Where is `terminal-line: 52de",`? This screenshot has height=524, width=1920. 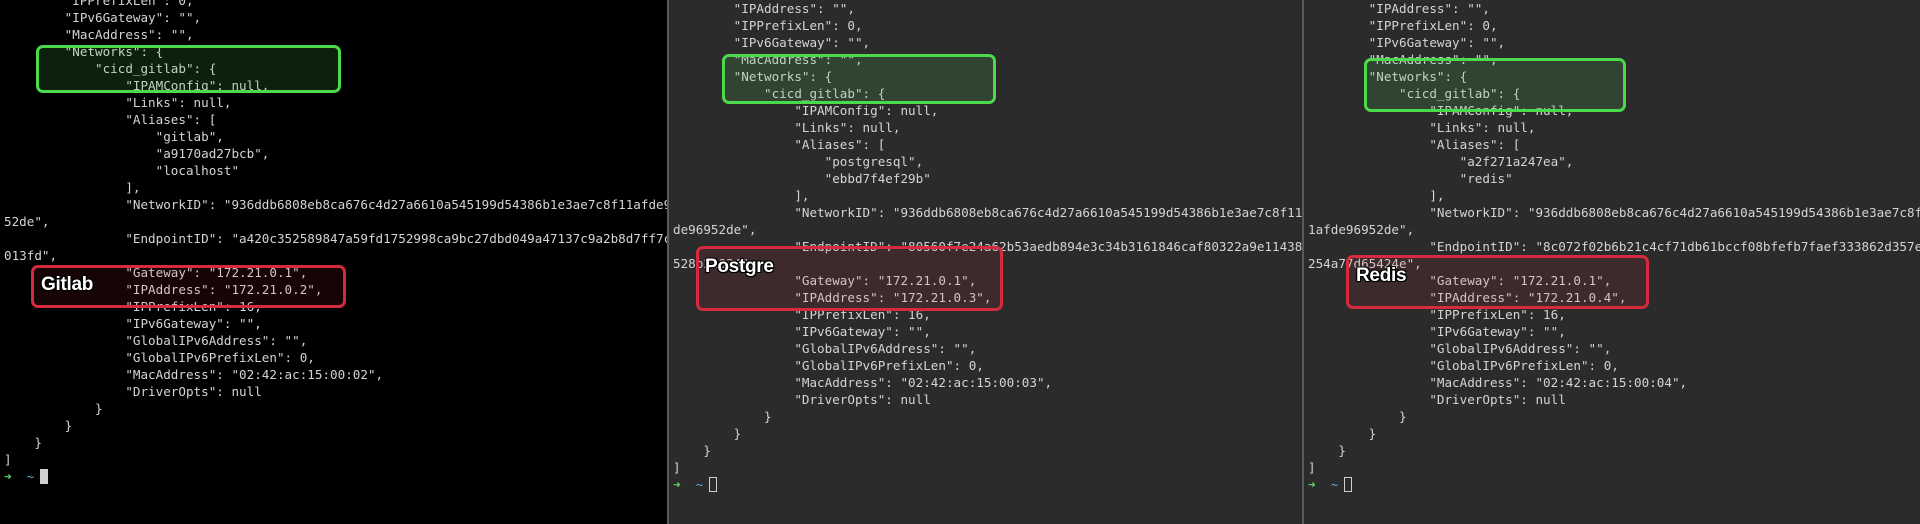 terminal-line: 52de", is located at coordinates (27, 221).